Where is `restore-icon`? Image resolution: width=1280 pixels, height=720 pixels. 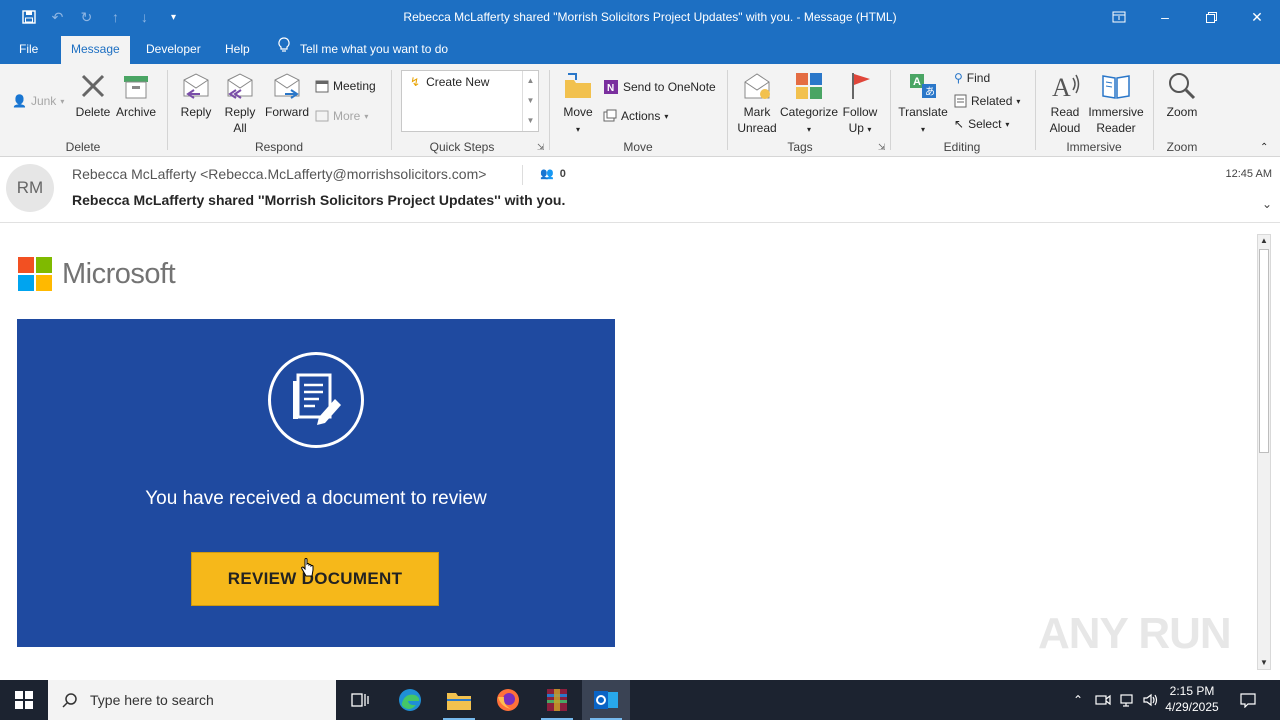
restore-icon is located at coordinates (1211, 17).